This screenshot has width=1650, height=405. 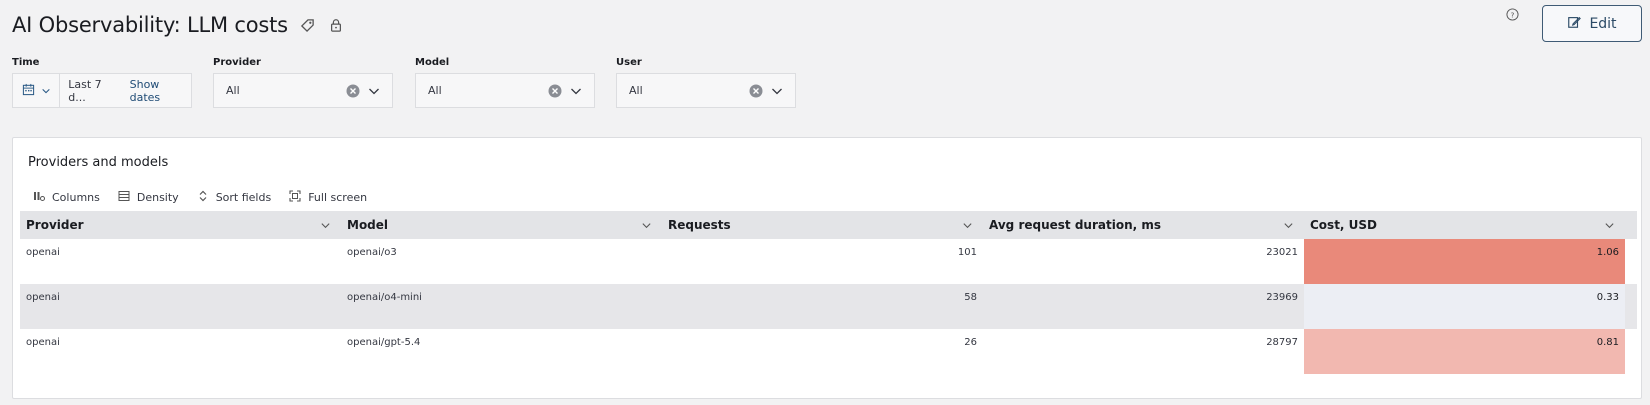 What do you see at coordinates (338, 197) in the screenshot?
I see `full-screen-label: Full screen` at bounding box center [338, 197].